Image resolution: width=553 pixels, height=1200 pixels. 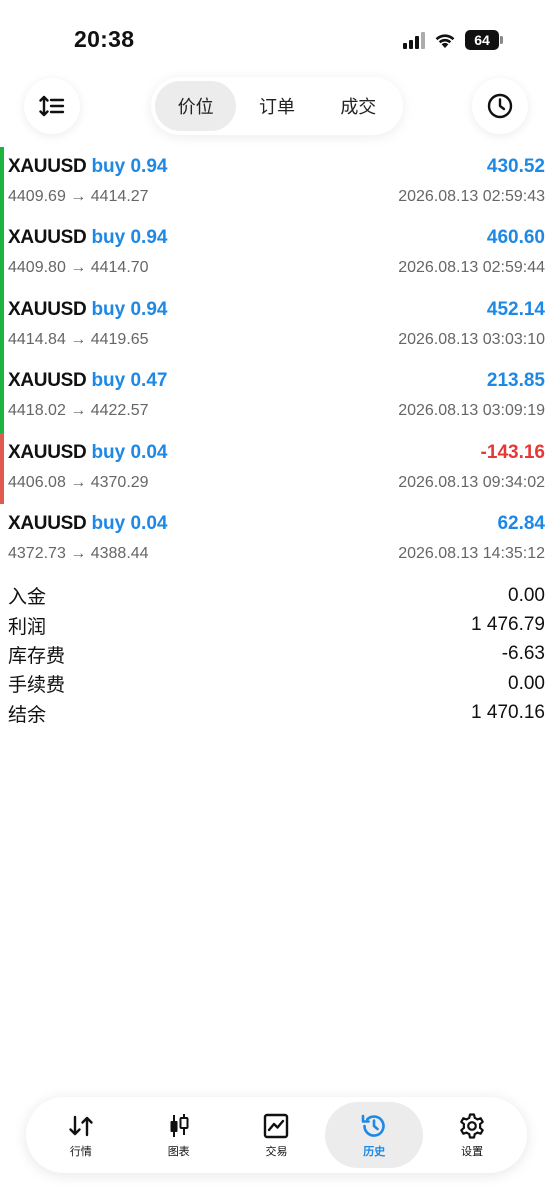 I want to click on summary-row-deposit: 入金 0.00, so click(x=276, y=595).